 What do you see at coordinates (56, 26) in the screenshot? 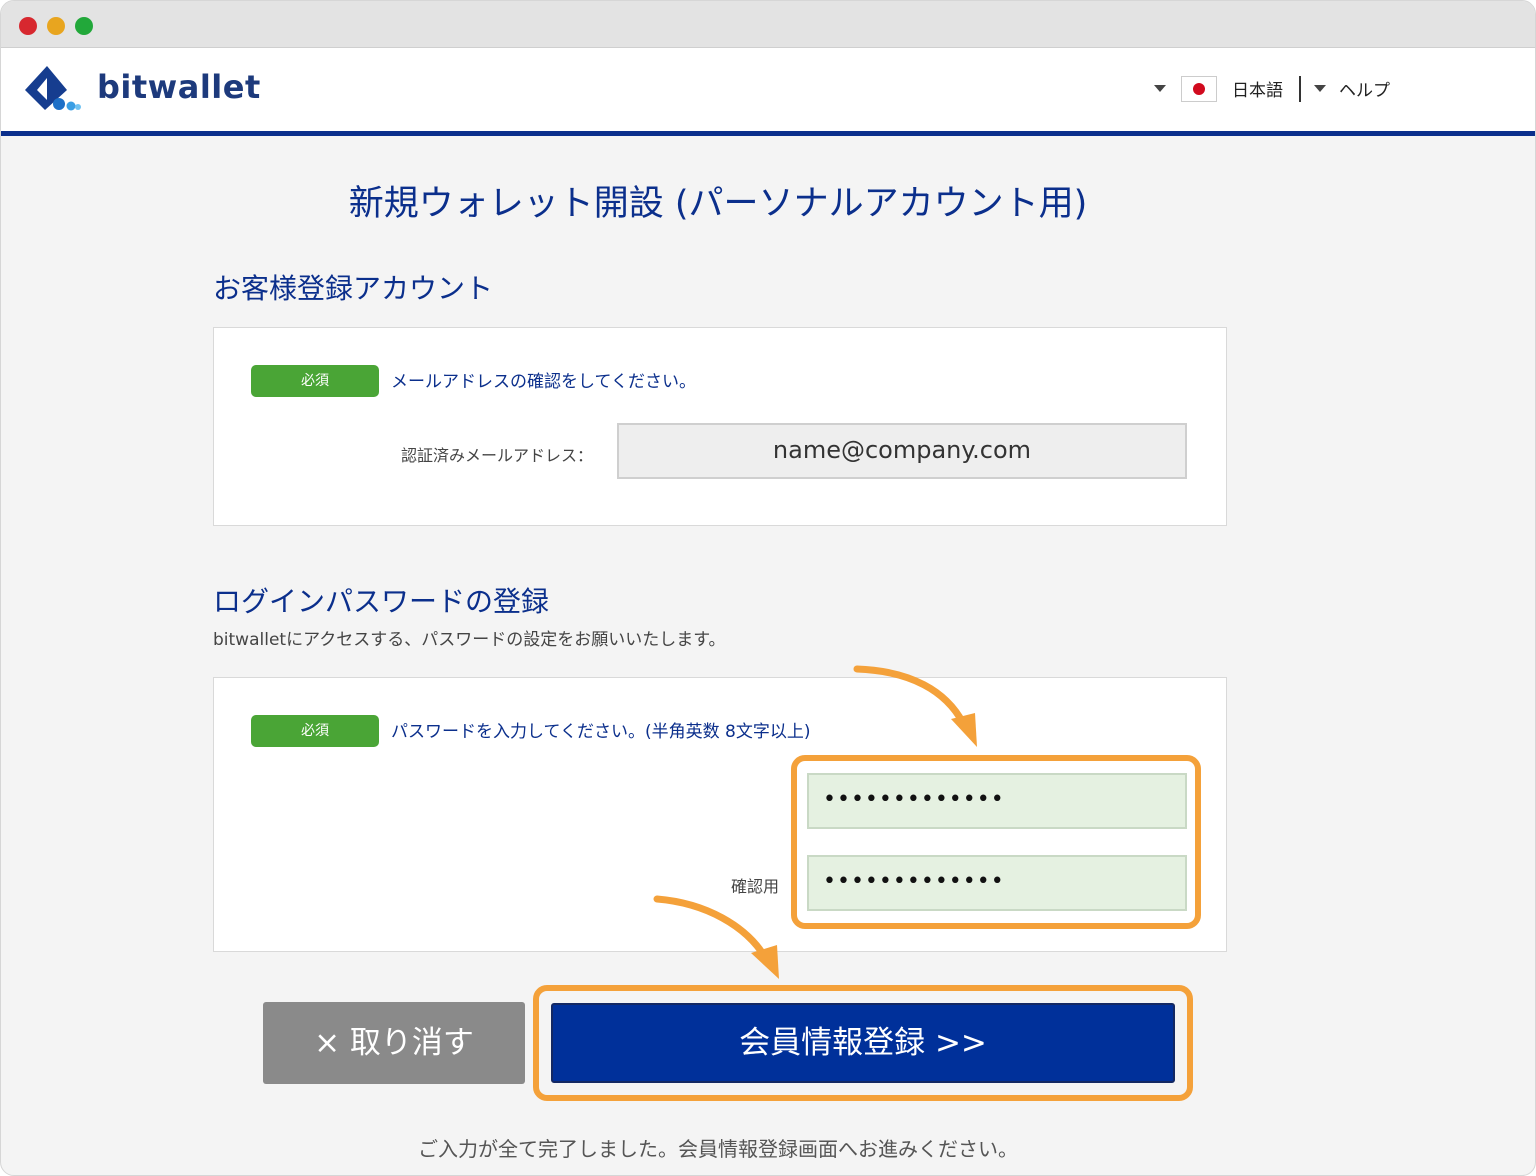
I see `minimize-window-icon` at bounding box center [56, 26].